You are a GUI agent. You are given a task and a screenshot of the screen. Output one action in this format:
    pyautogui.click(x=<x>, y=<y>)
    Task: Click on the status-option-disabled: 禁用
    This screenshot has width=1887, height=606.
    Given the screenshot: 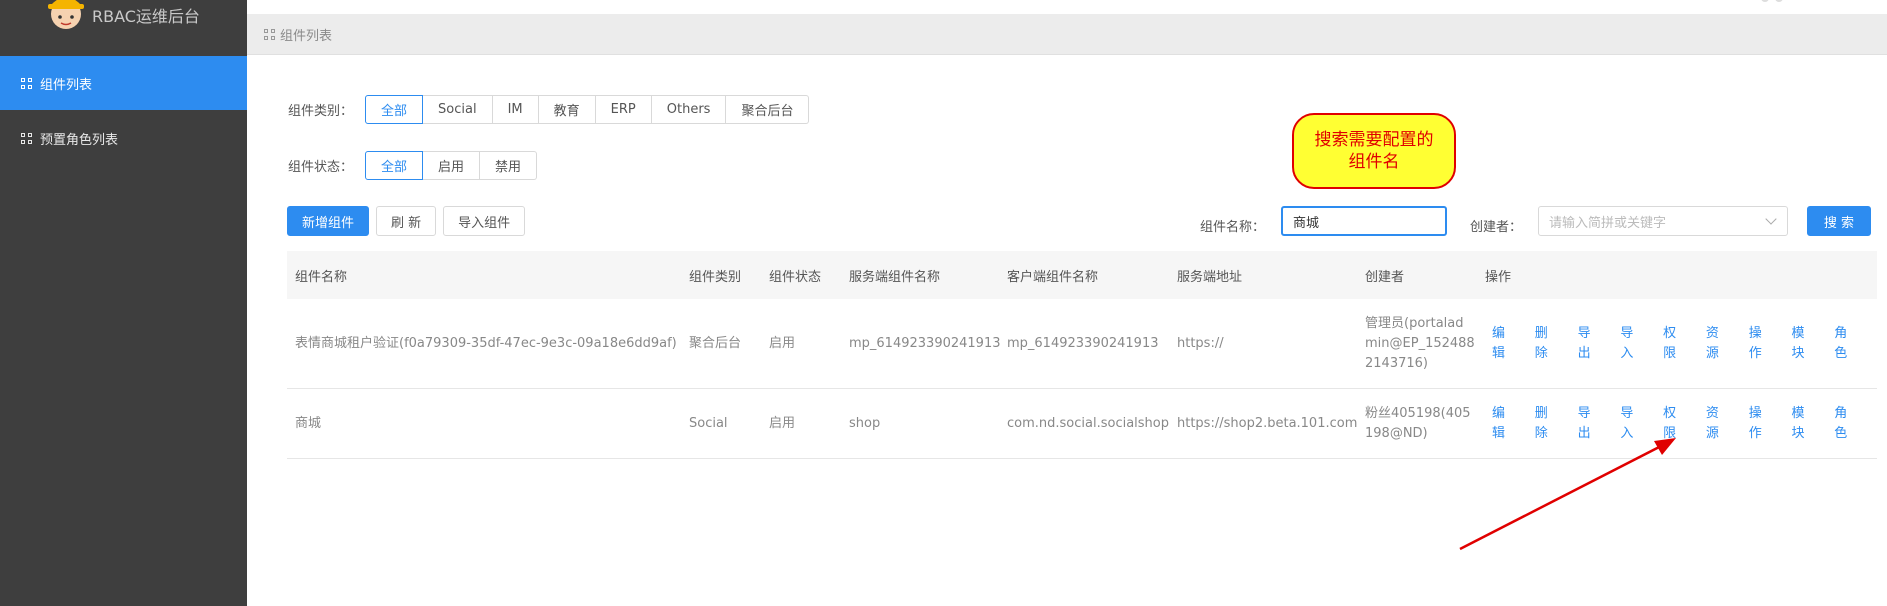 What is the action you would take?
    pyautogui.click(x=509, y=165)
    